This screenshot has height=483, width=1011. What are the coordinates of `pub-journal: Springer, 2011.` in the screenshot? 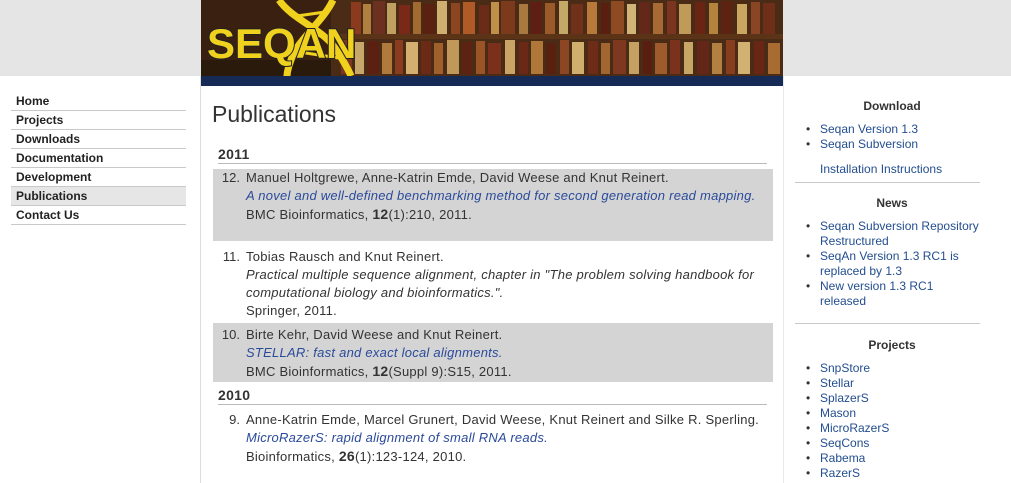 It's located at (291, 310).